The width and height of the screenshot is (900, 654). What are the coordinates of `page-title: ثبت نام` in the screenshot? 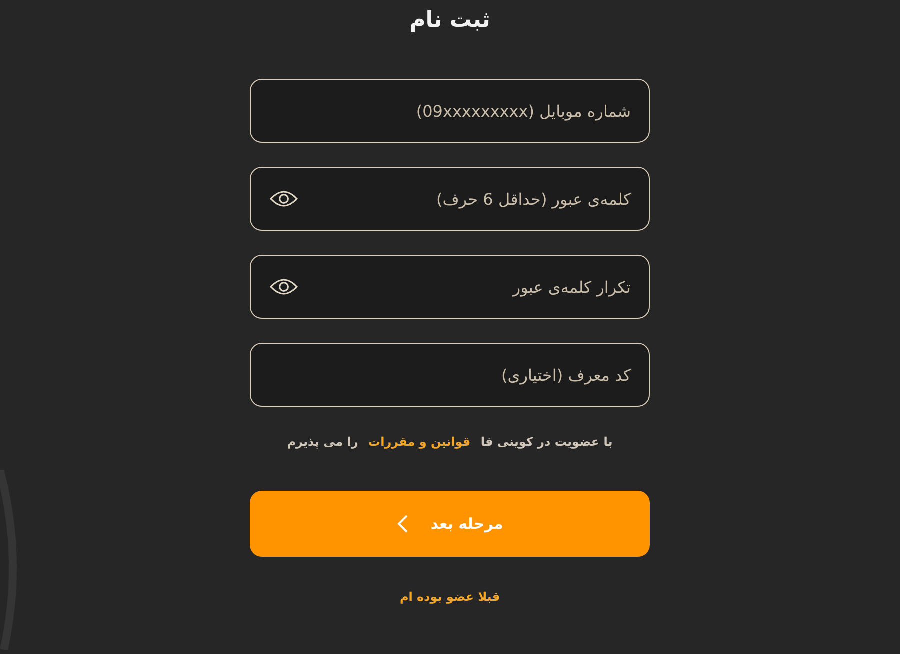 It's located at (450, 20).